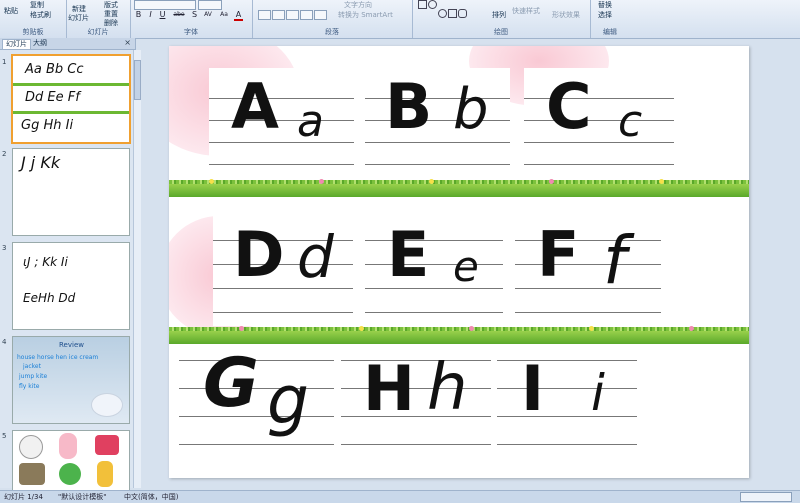  Describe the element at coordinates (137, 80) in the screenshot. I see `scrollbar-thumb` at that location.